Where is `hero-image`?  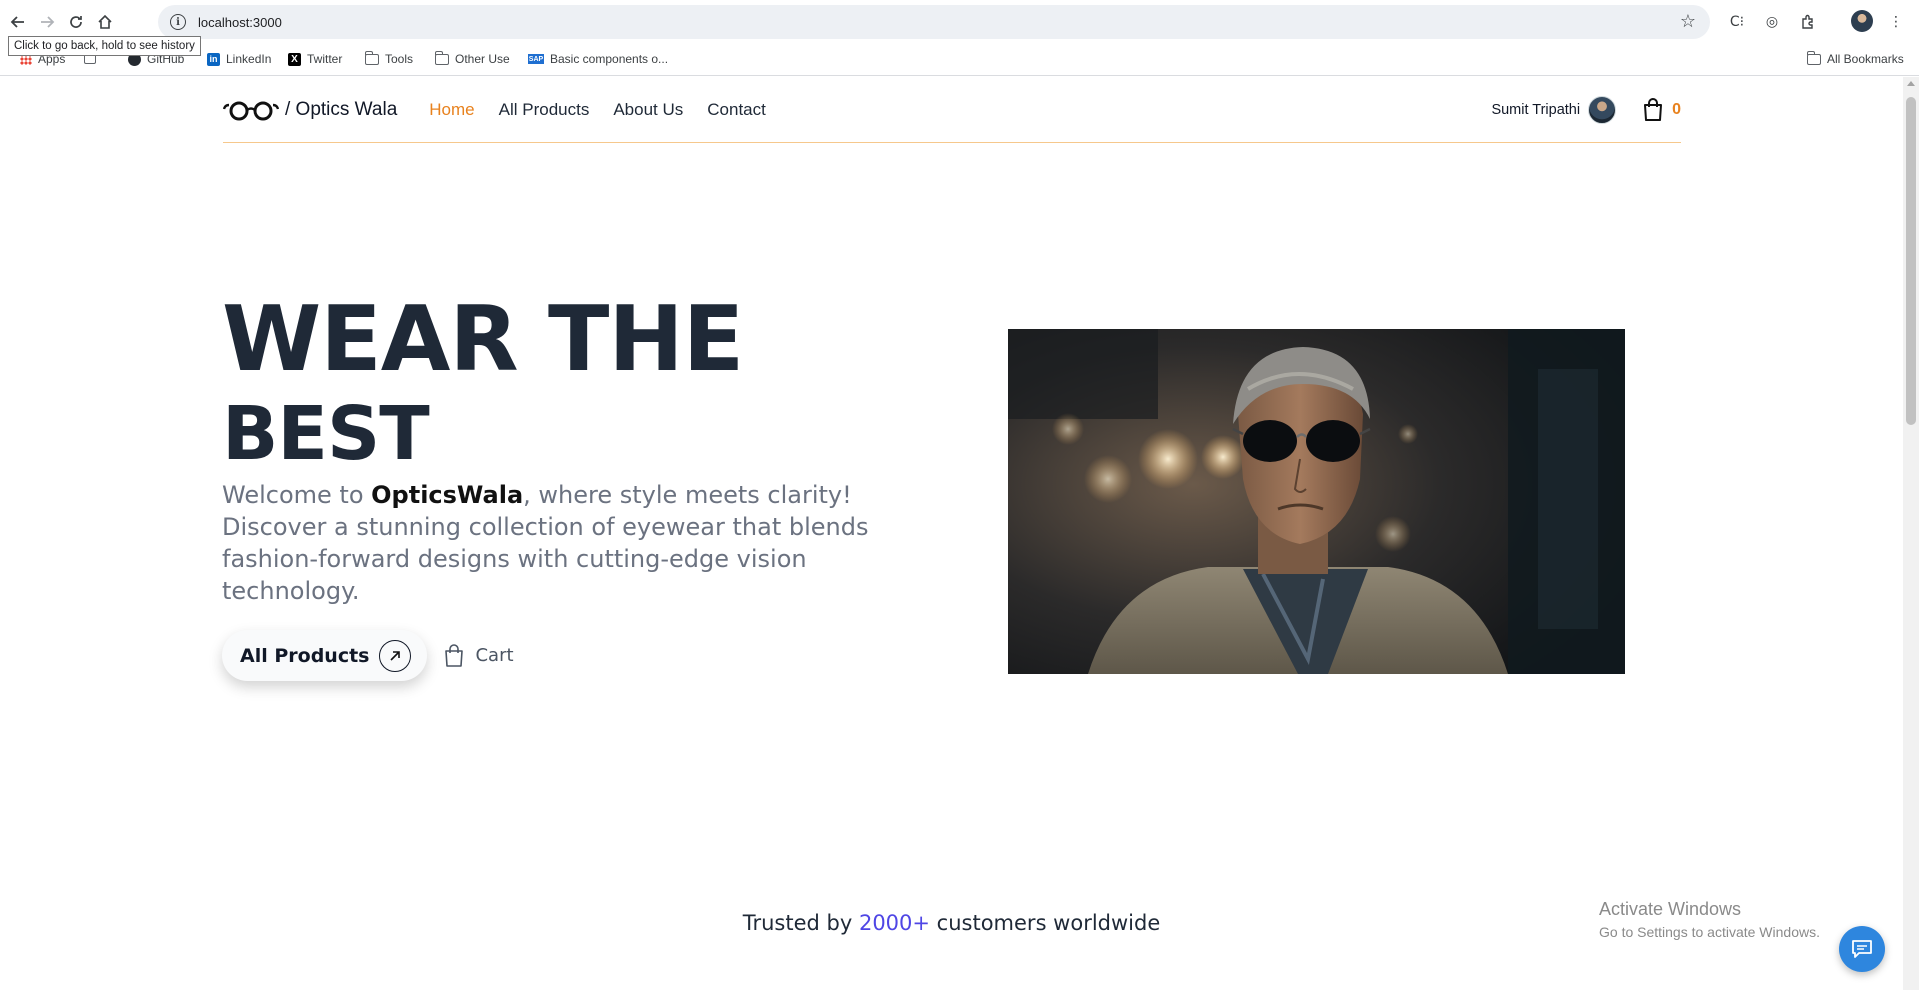
hero-image is located at coordinates (1316, 501).